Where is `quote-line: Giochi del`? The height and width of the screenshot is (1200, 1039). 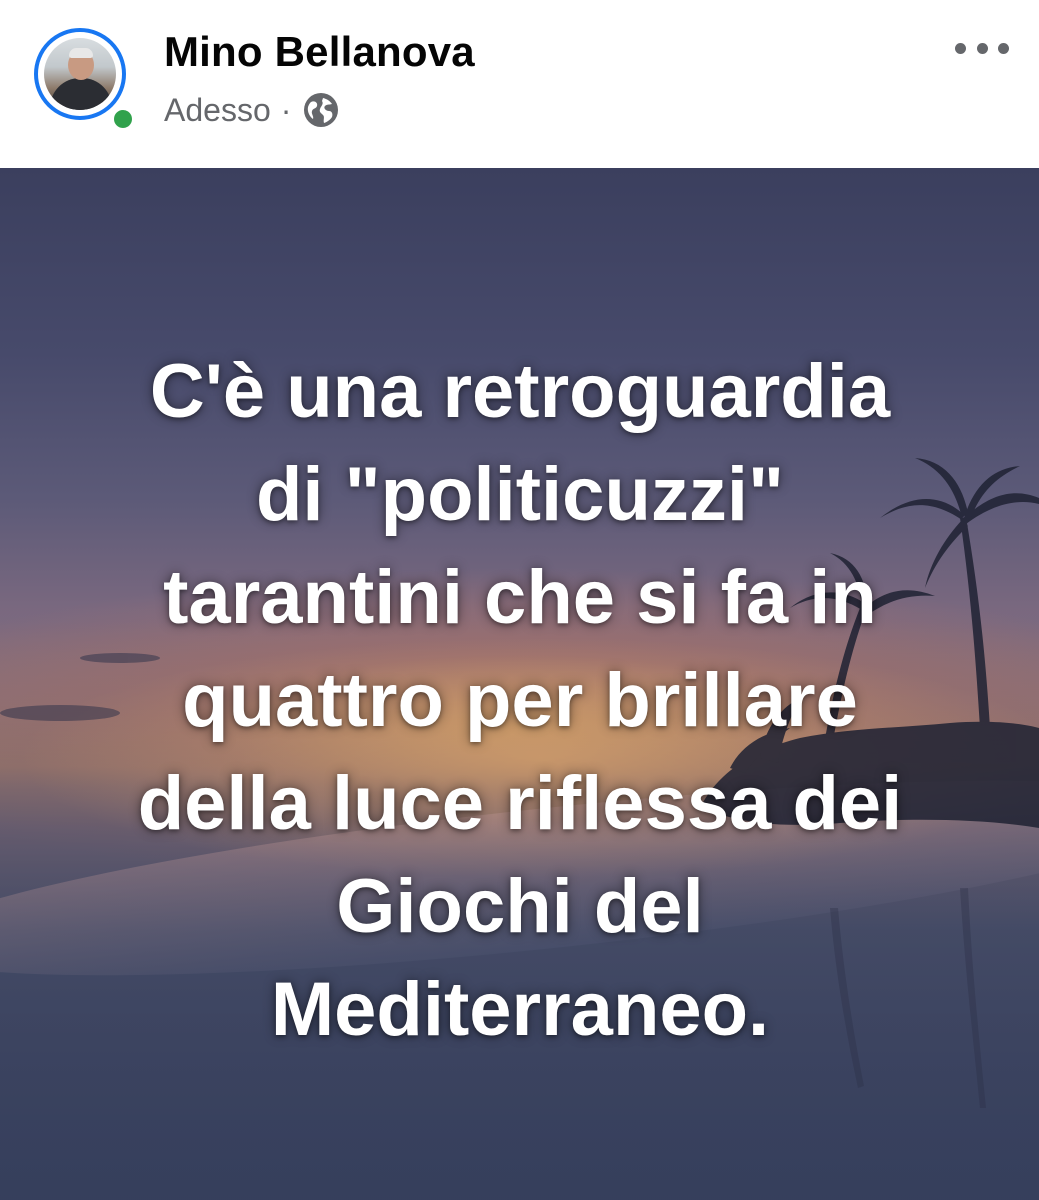
quote-line: Giochi del is located at coordinates (520, 906).